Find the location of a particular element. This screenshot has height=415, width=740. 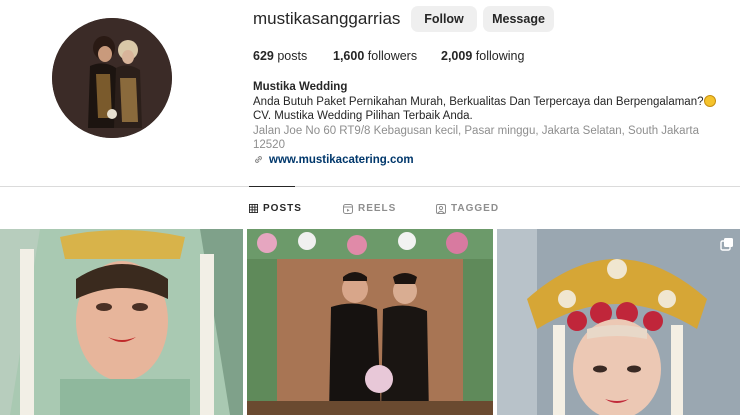

active-tab-indicator is located at coordinates (272, 186).